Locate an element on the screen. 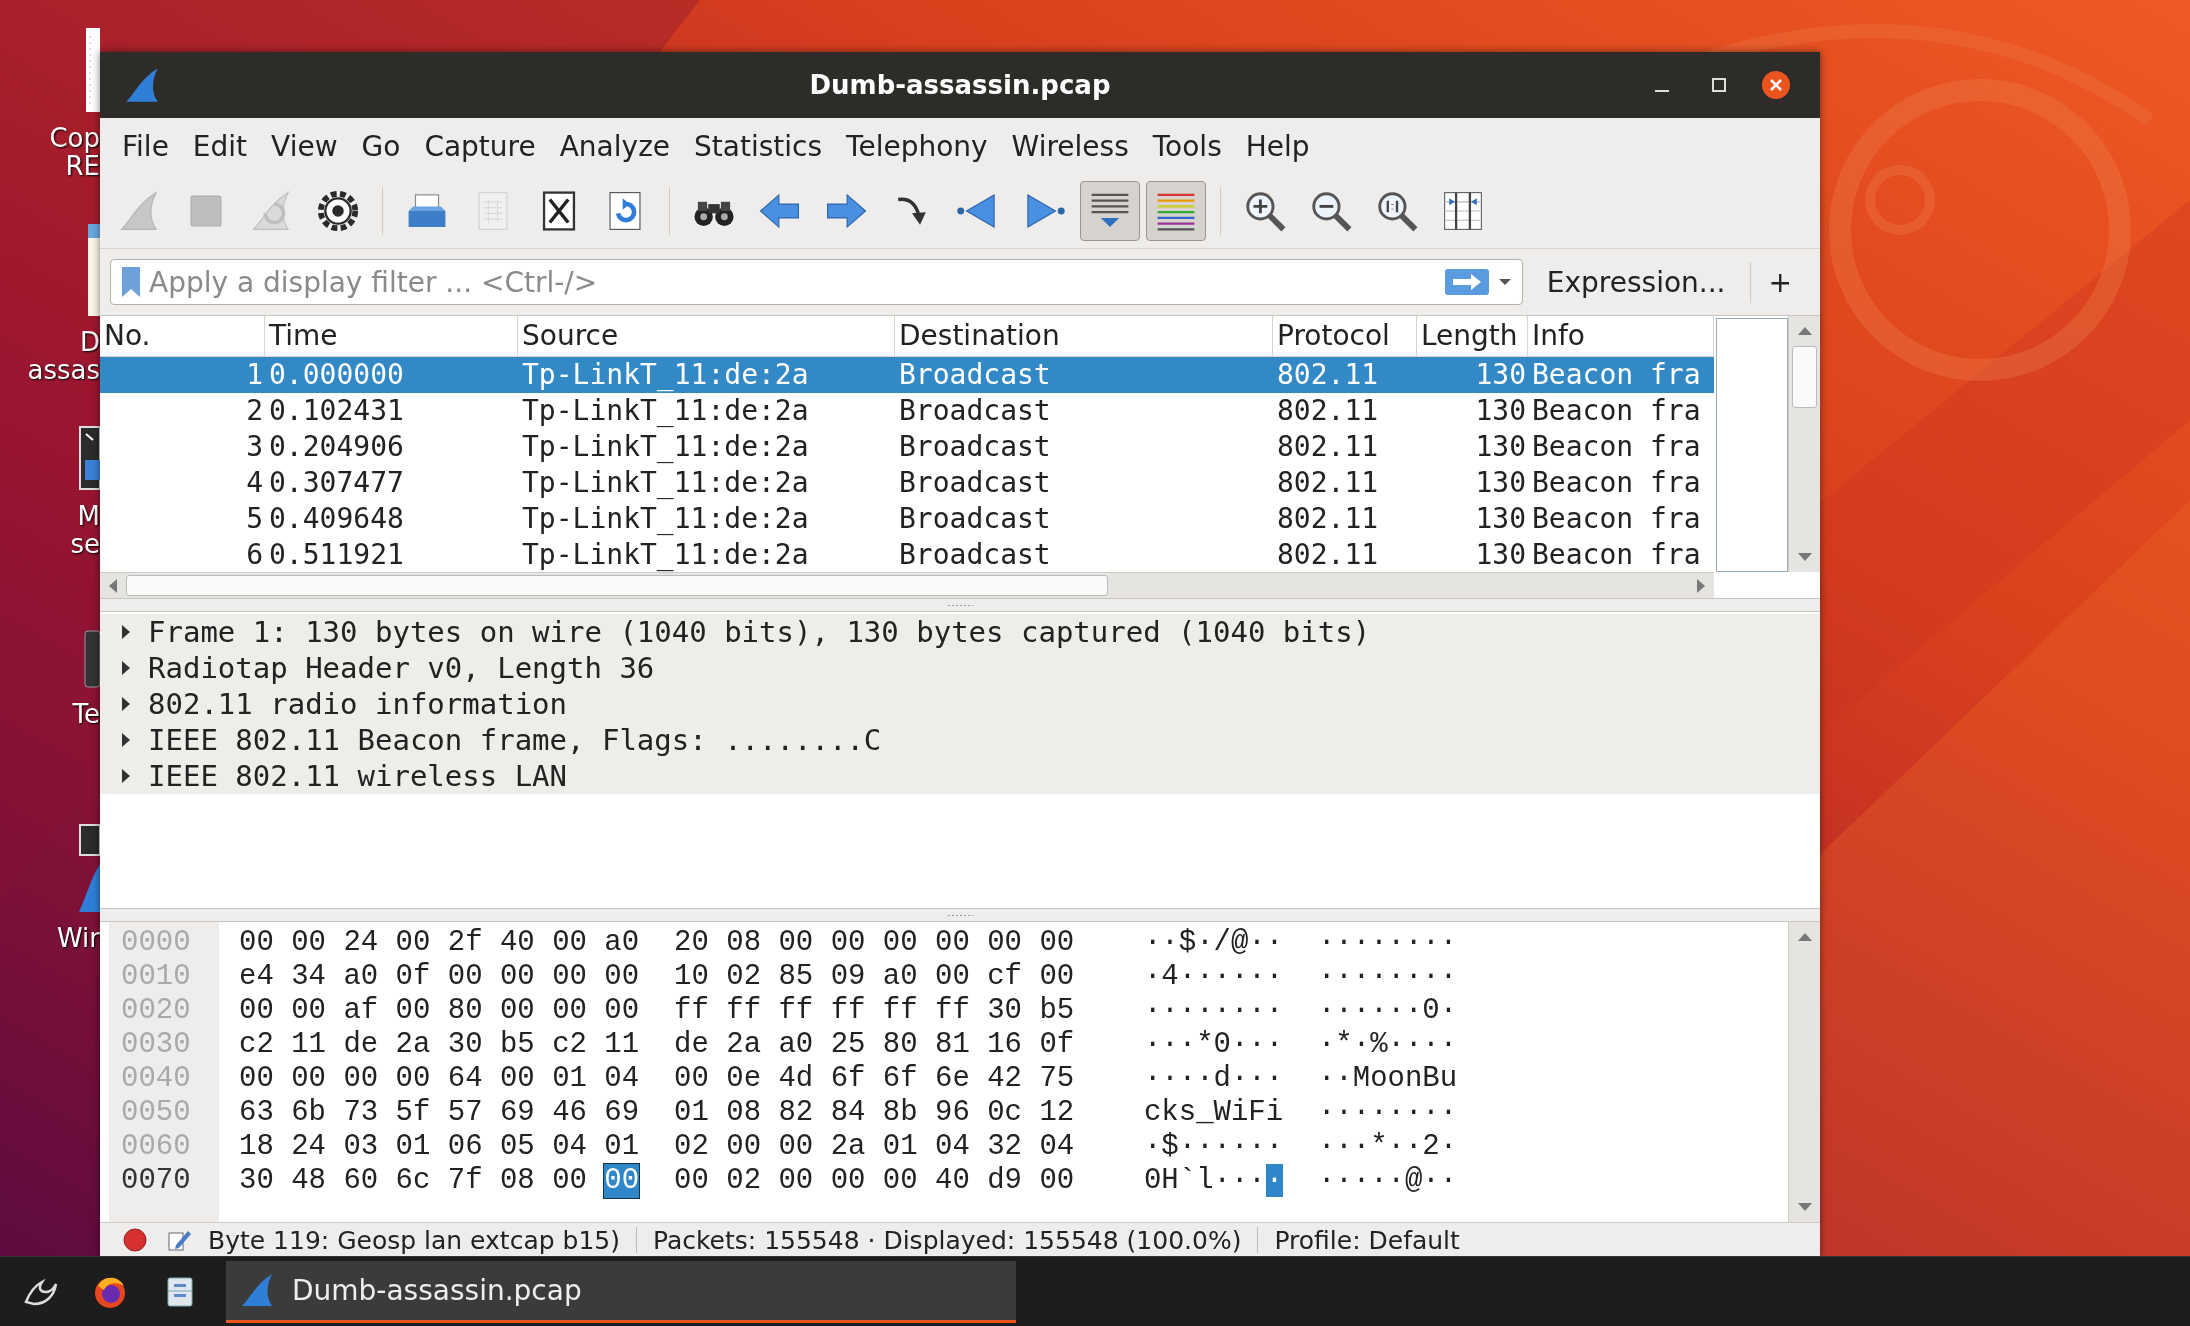 Image resolution: width=2190 pixels, height=1326 pixels. menu-item: Statistics is located at coordinates (758, 146).